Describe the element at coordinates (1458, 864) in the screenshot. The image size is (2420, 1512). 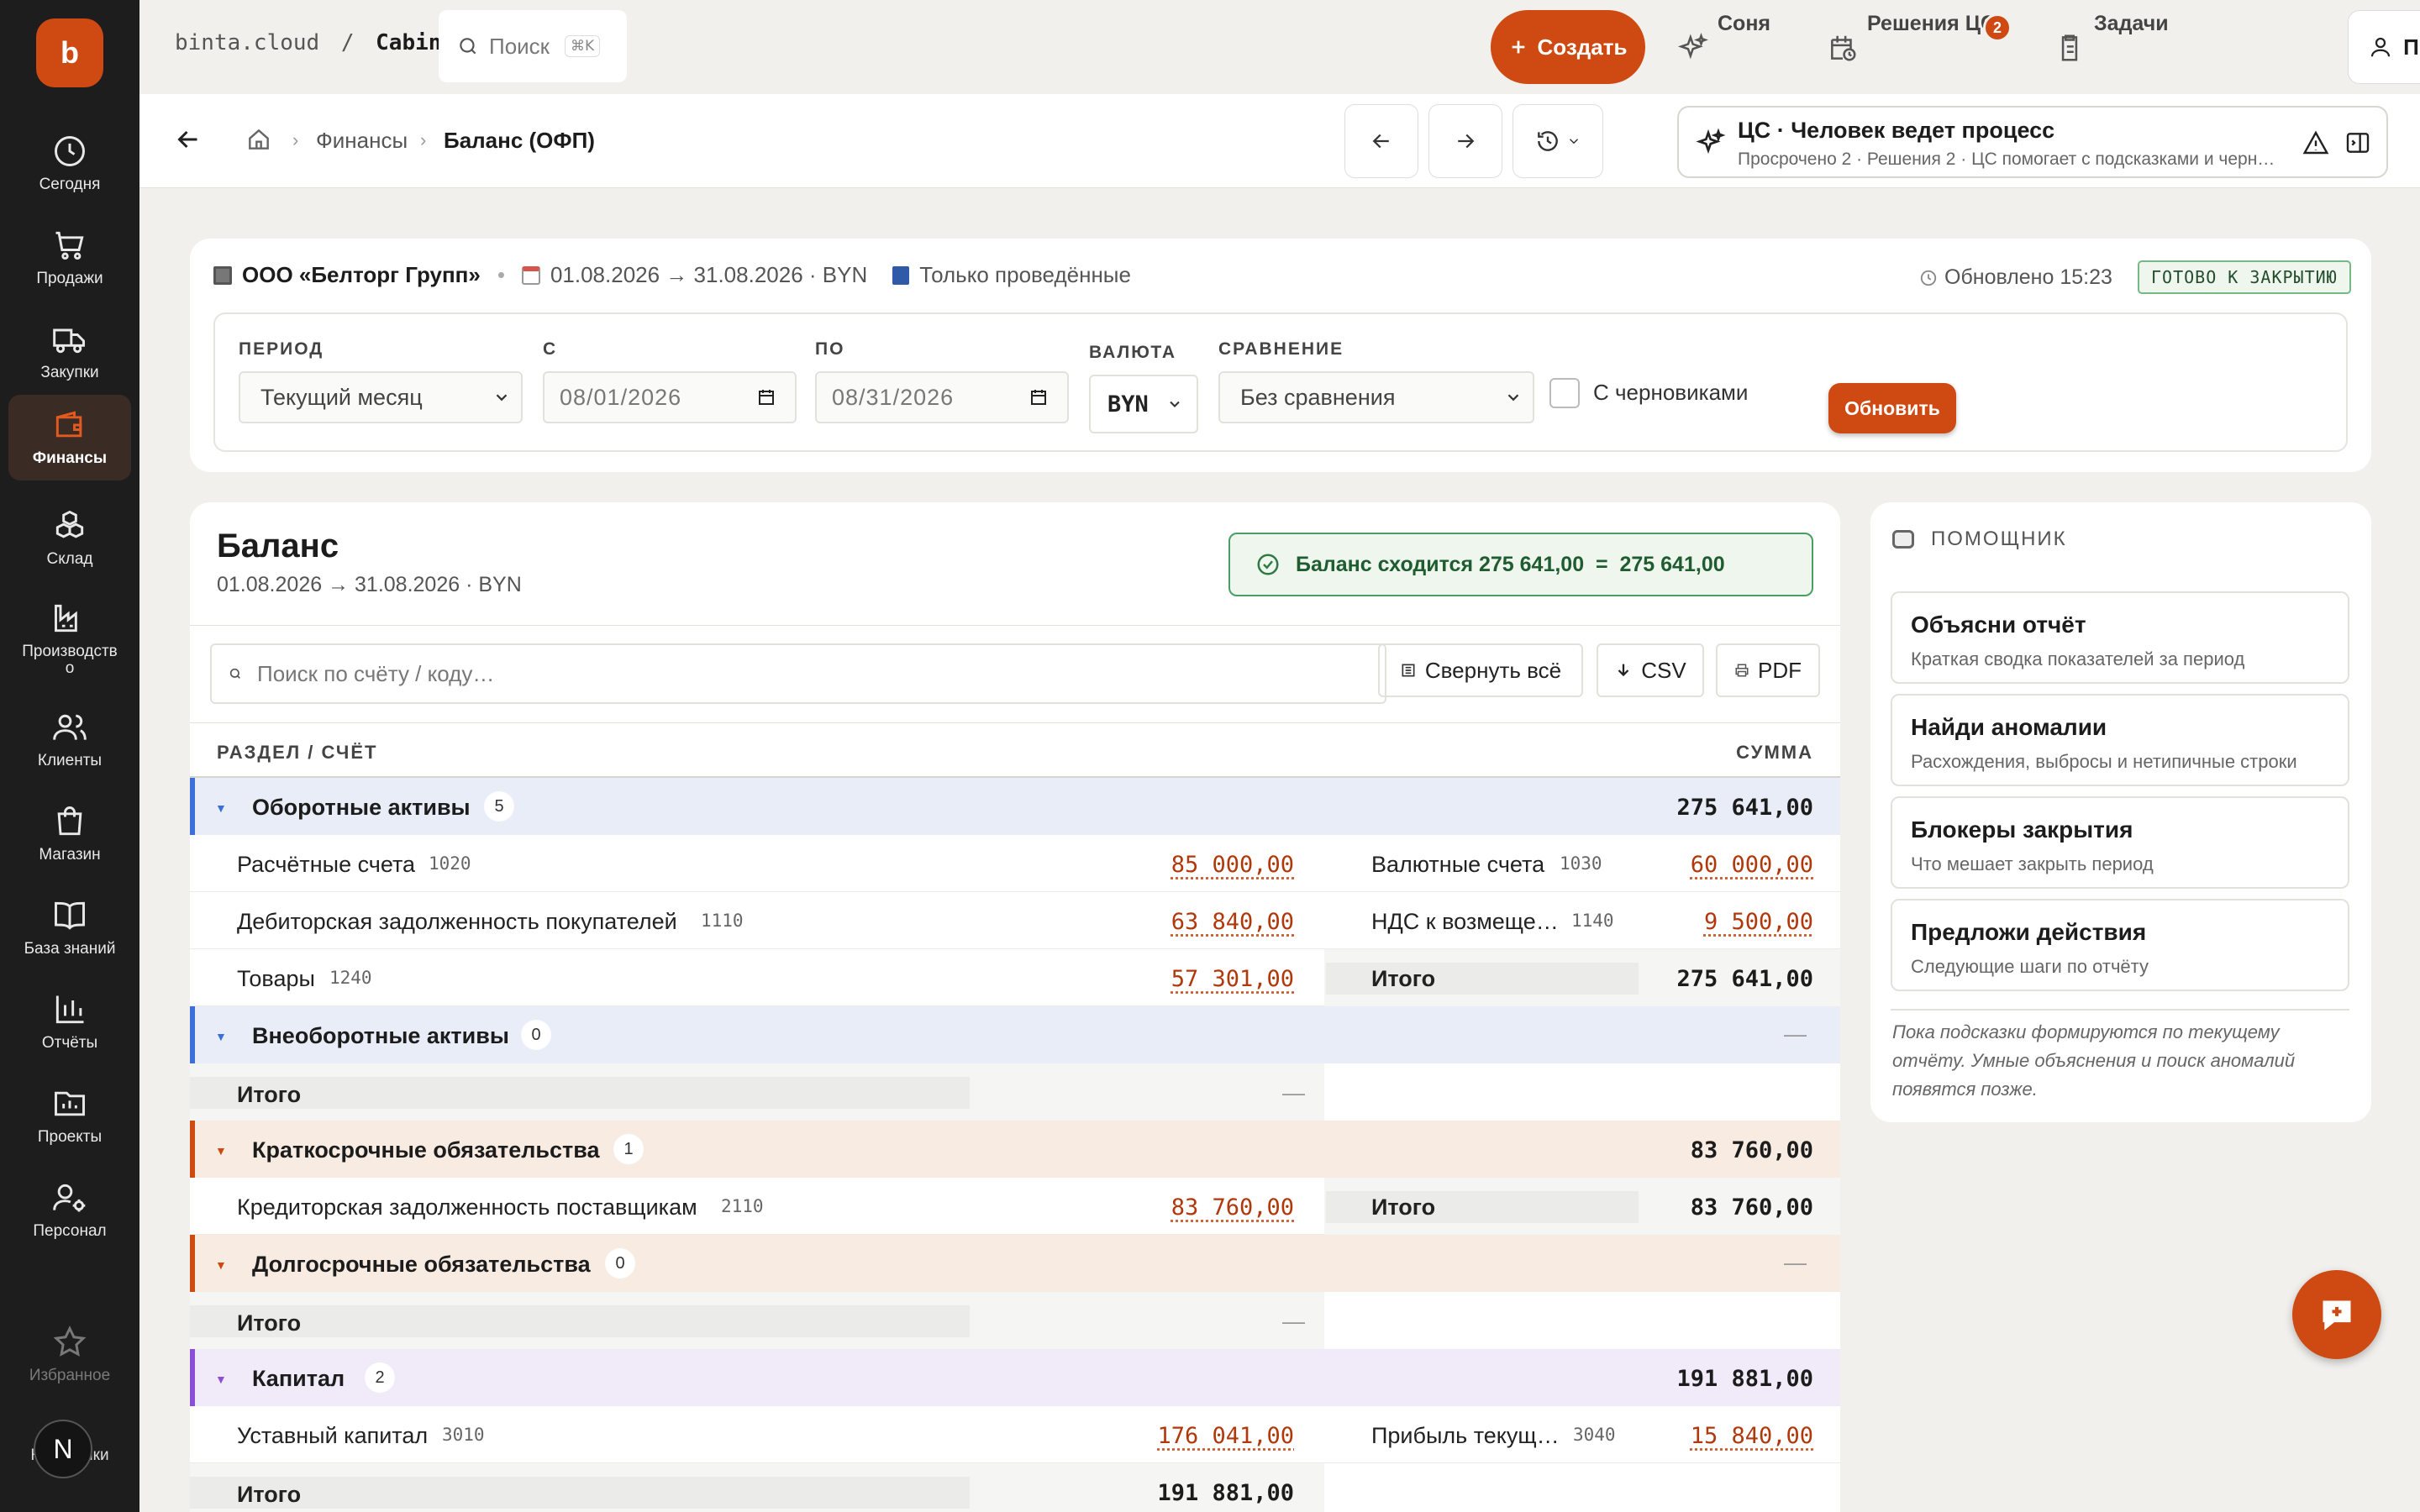
I see `account-name: Валютные счета` at that location.